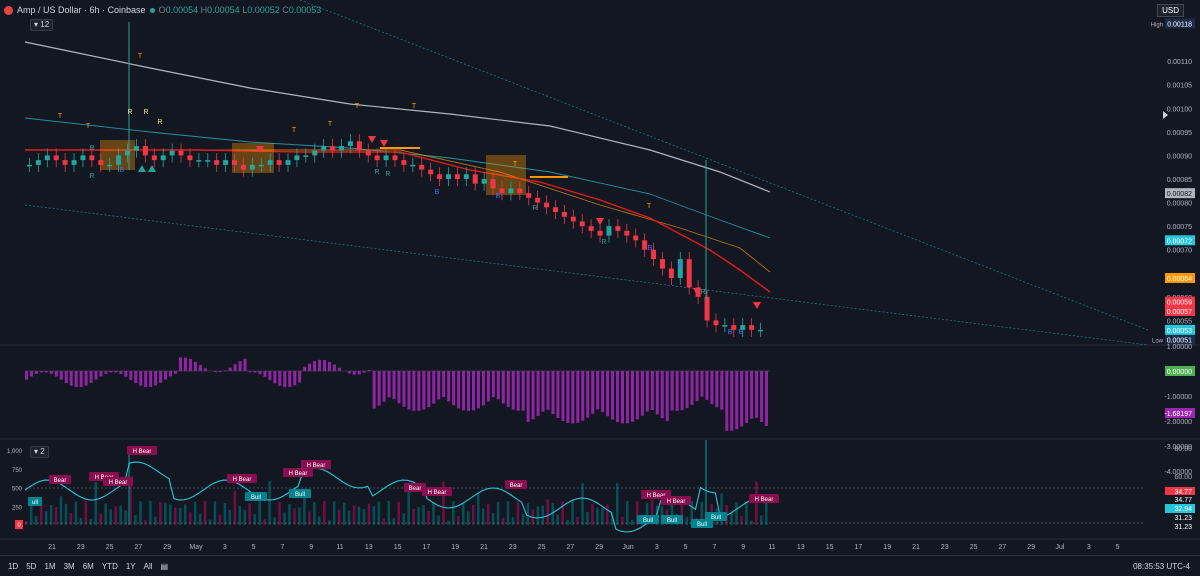 The width and height of the screenshot is (1200, 576). Describe the element at coordinates (88, 566) in the screenshot. I see `range-6m: 6M` at that location.